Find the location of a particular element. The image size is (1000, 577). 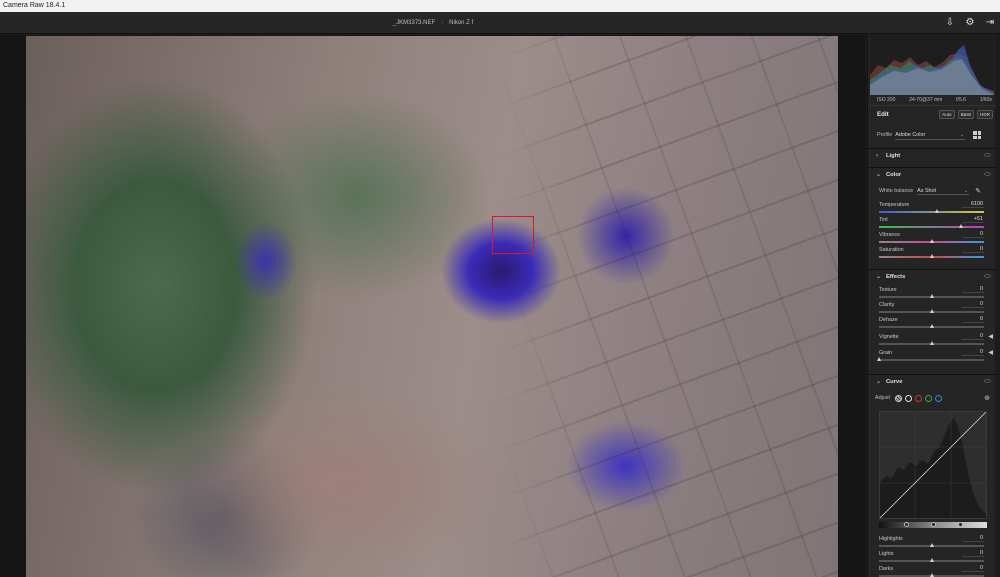

target-adjust-icon: ⊕ is located at coordinates (987, 398).